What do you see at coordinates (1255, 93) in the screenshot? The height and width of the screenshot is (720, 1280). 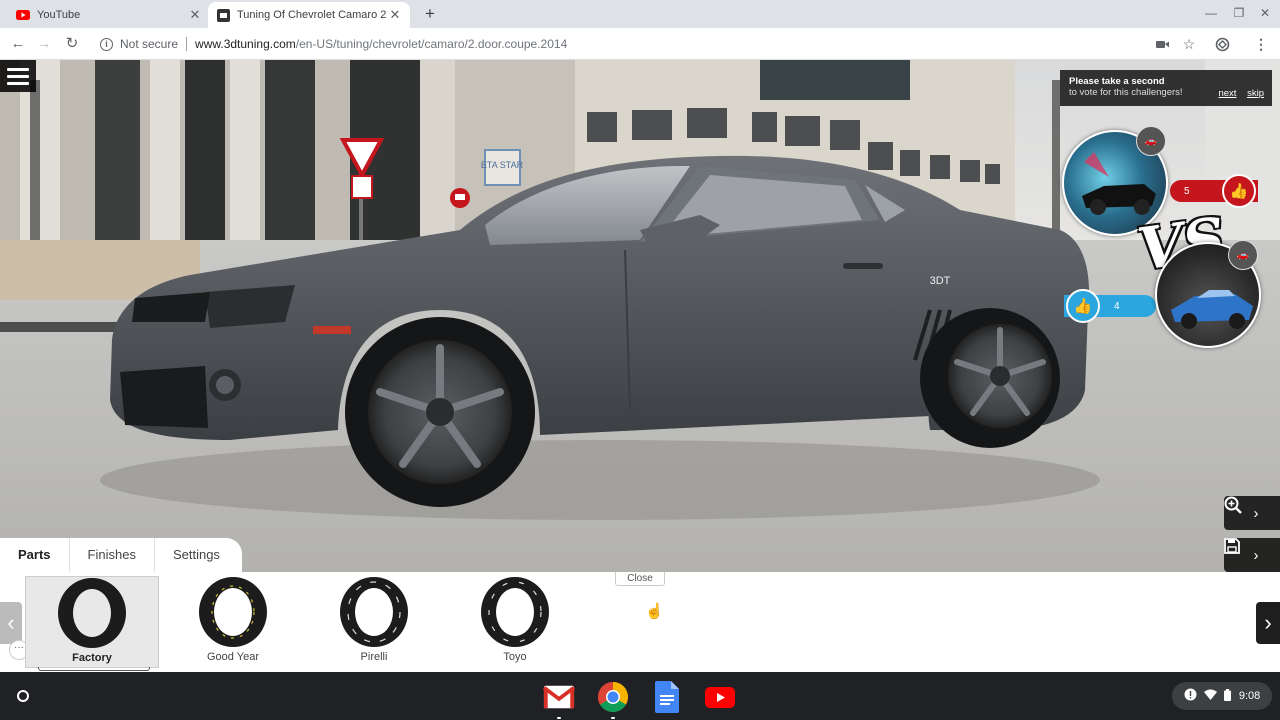 I see `skip-link: skip` at bounding box center [1255, 93].